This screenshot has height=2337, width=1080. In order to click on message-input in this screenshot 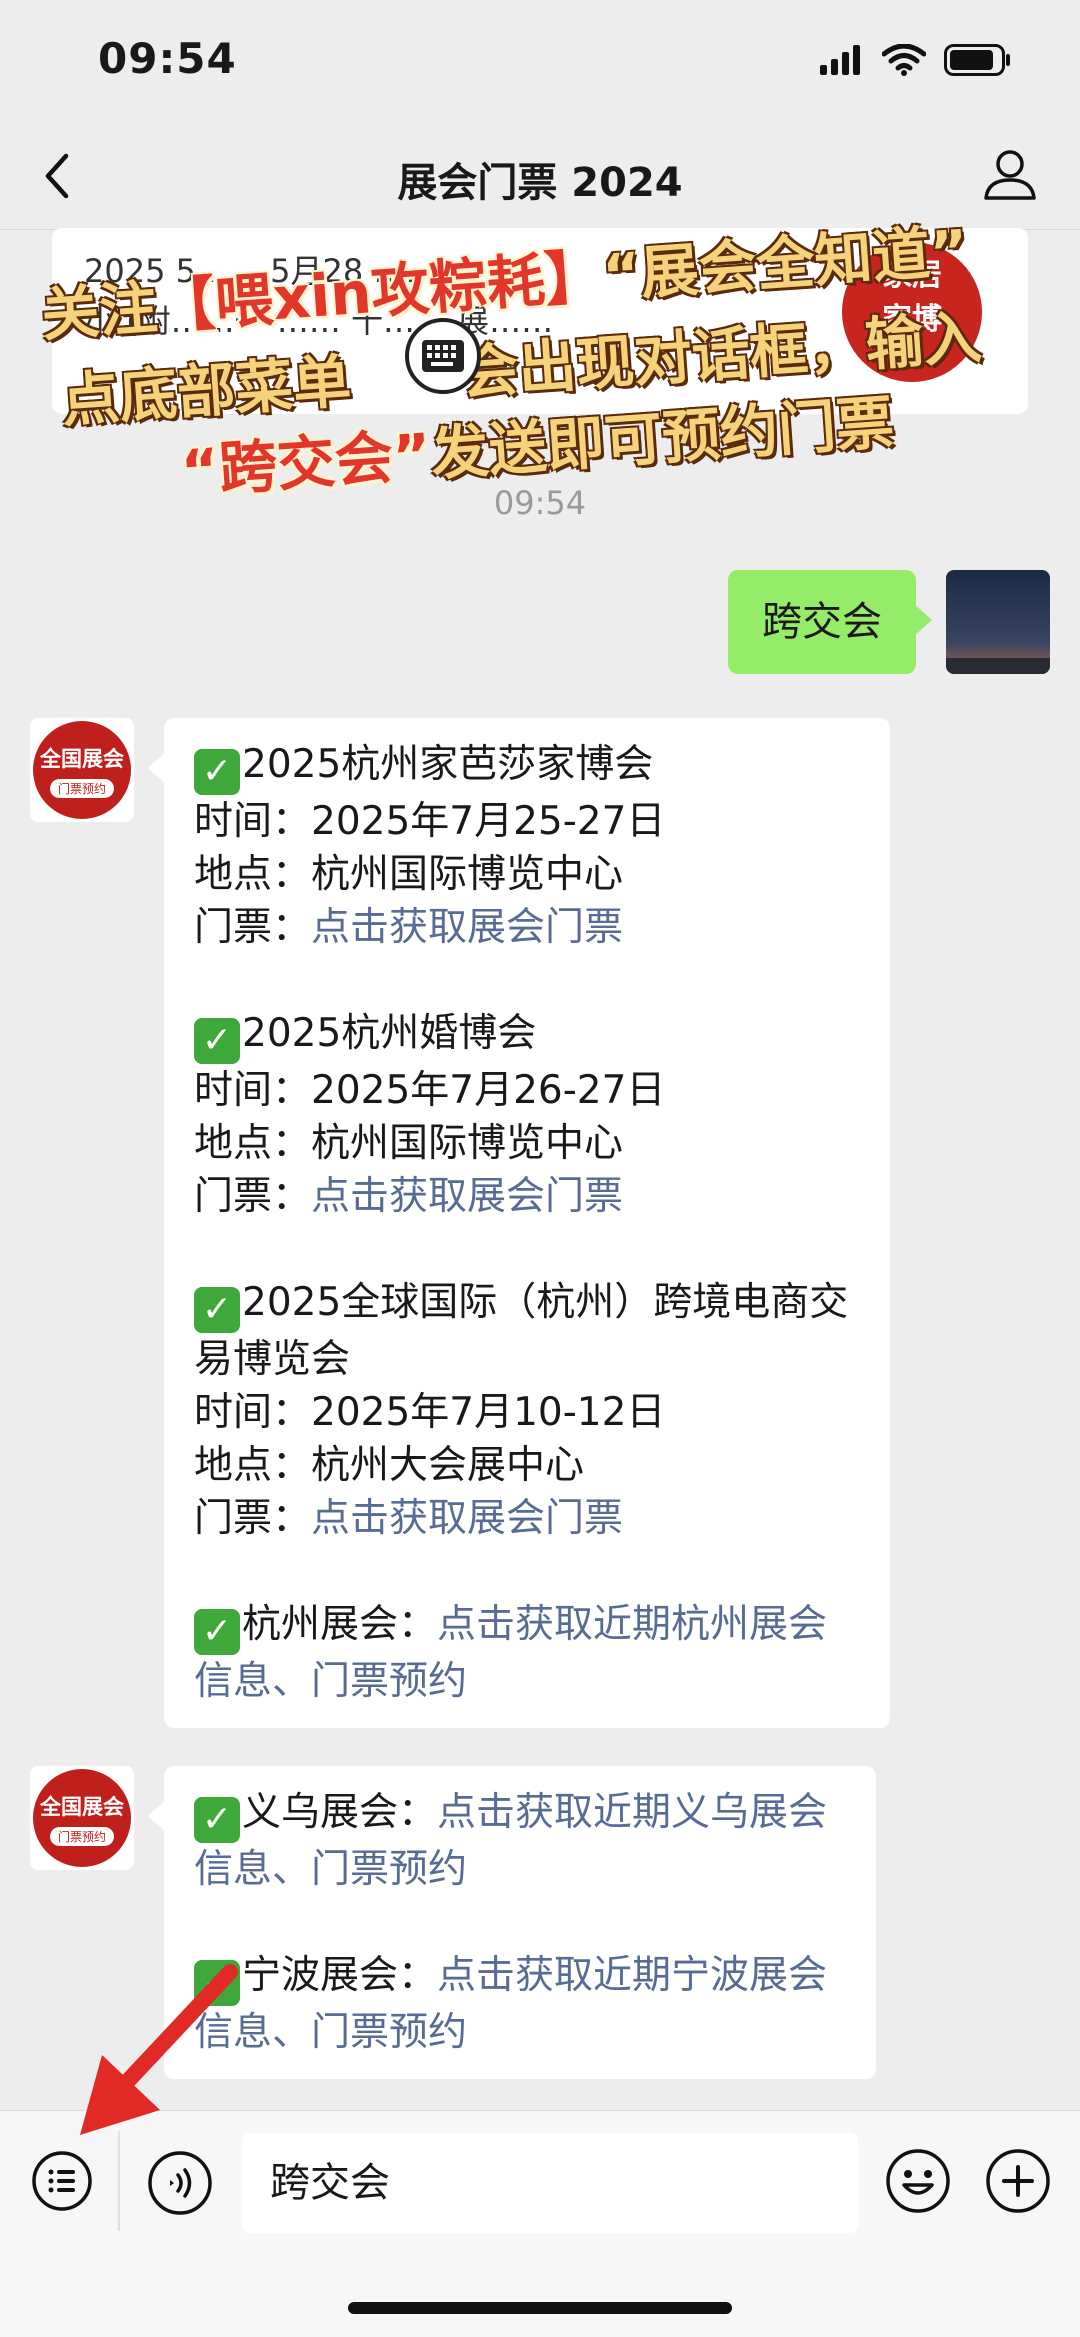, I will do `click(550, 2183)`.